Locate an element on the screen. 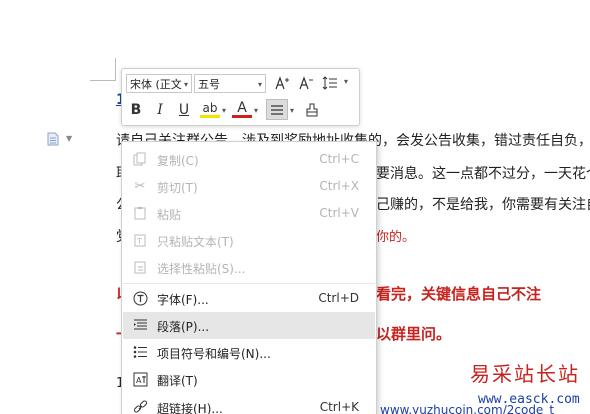  margin-corner-mark-vertical is located at coordinates (115, 69).